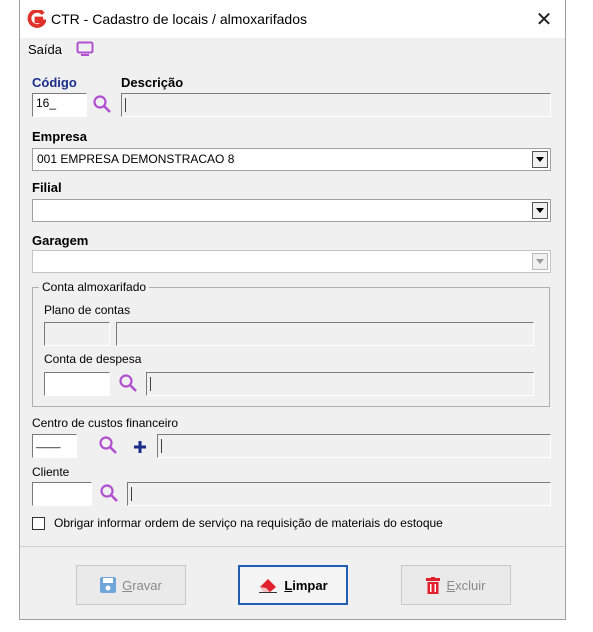 The width and height of the screenshot is (593, 632). What do you see at coordinates (51, 472) in the screenshot?
I see `cliente-label: Cliente` at bounding box center [51, 472].